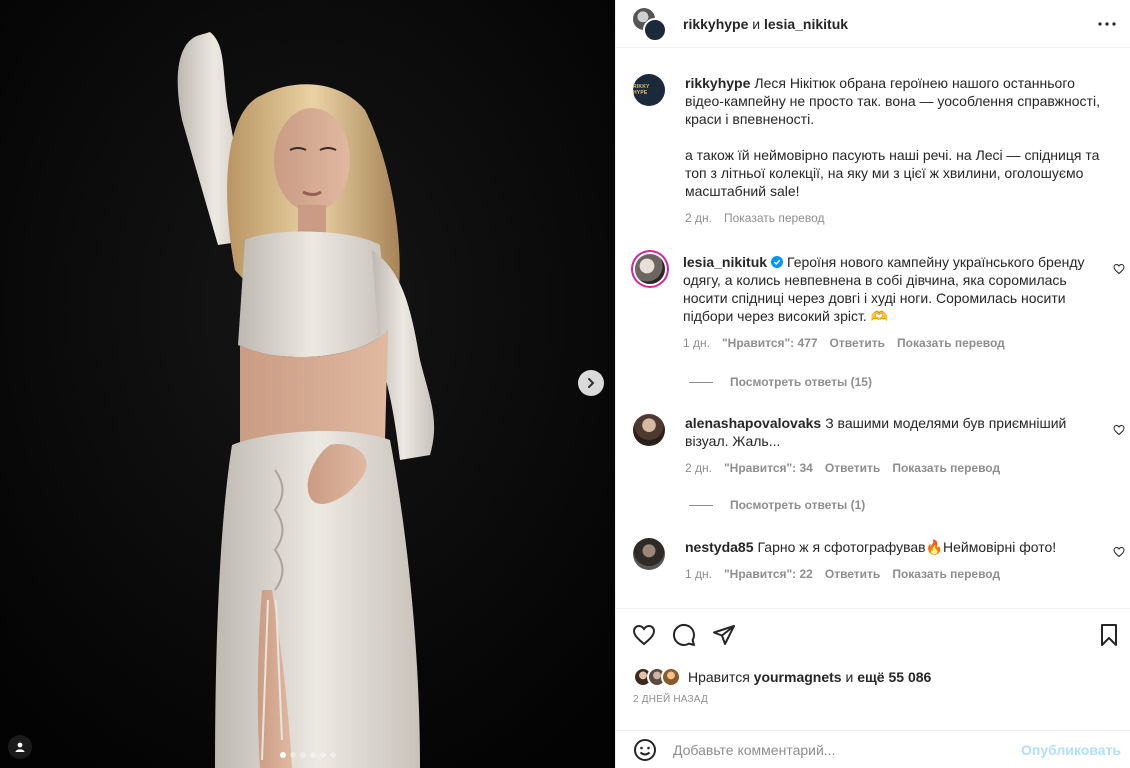 The height and width of the screenshot is (768, 1130). I want to click on comment-username: alenashapovalovaks, so click(753, 423).